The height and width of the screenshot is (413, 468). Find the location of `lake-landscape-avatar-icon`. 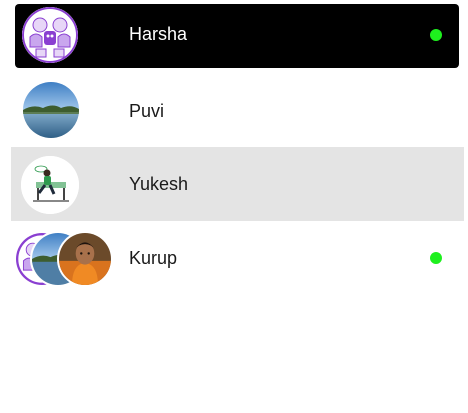

lake-landscape-avatar-icon is located at coordinates (51, 110).